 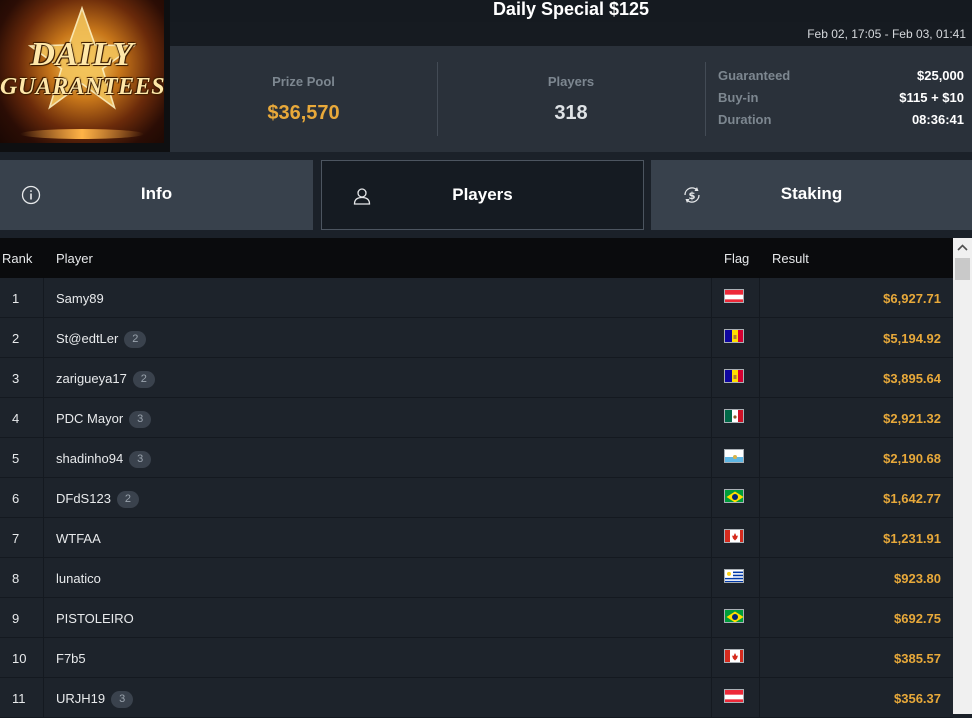 What do you see at coordinates (74, 258) in the screenshot?
I see `header-player: Player` at bounding box center [74, 258].